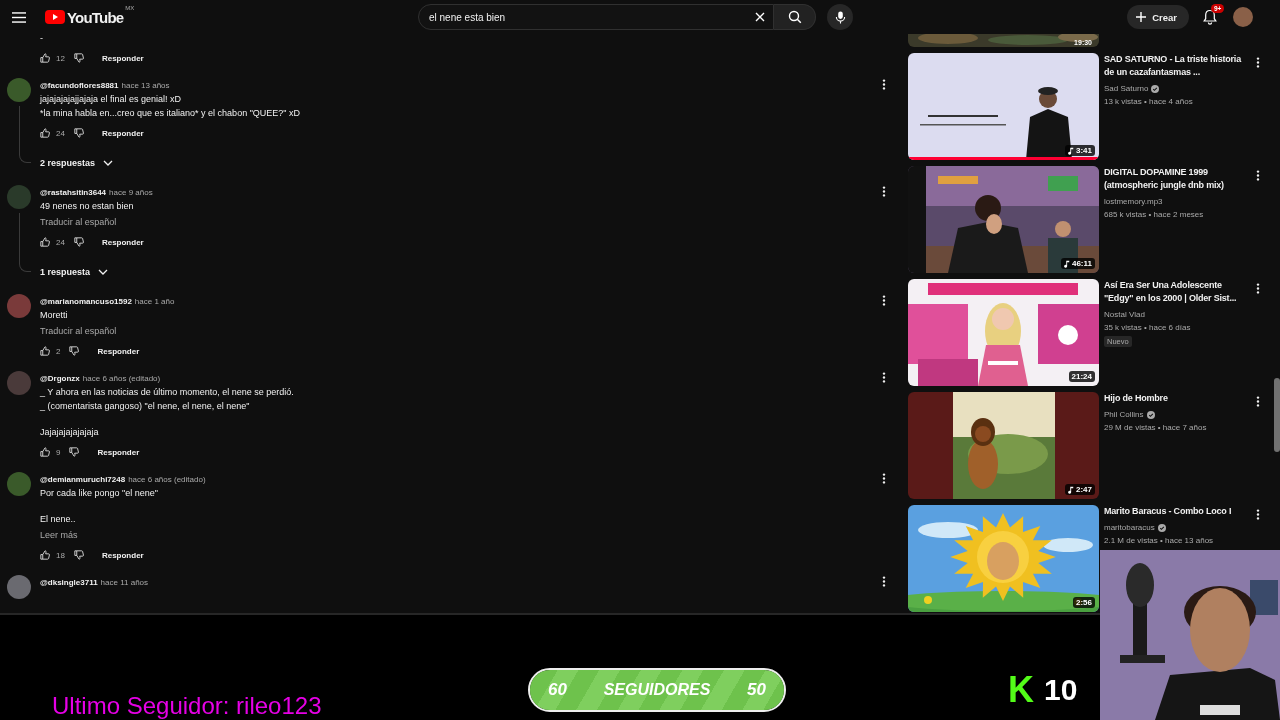 This screenshot has width=1280, height=720. Describe the element at coordinates (154, 301) in the screenshot. I see `comment-time: hace 1 año` at that location.